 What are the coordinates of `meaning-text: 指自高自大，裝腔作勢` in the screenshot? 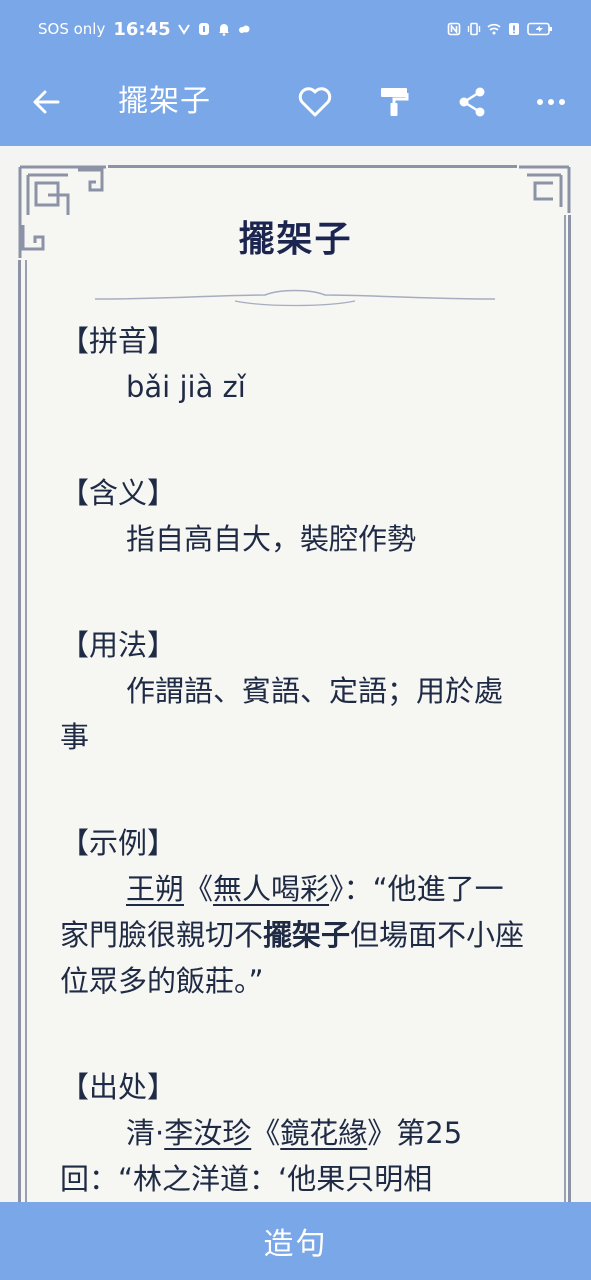 It's located at (271, 539).